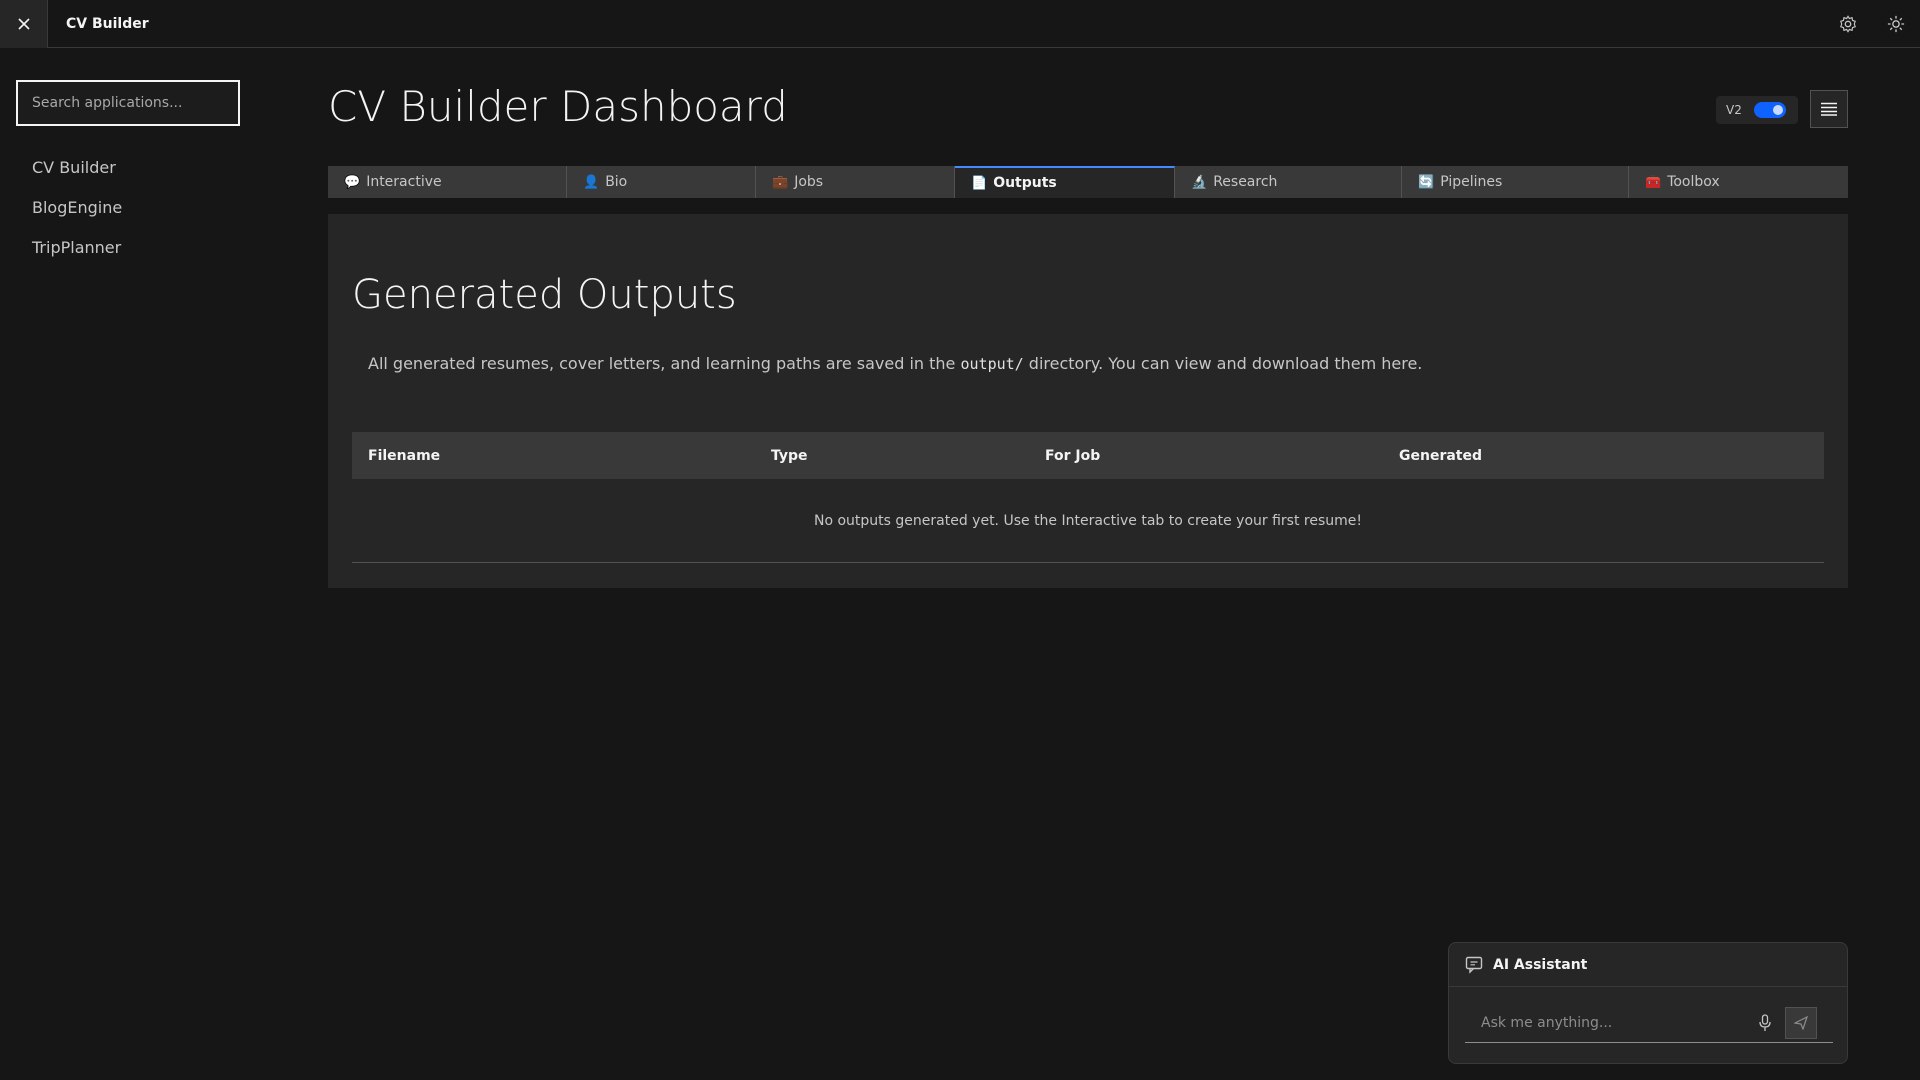  I want to click on send-icon, so click(1801, 1022).